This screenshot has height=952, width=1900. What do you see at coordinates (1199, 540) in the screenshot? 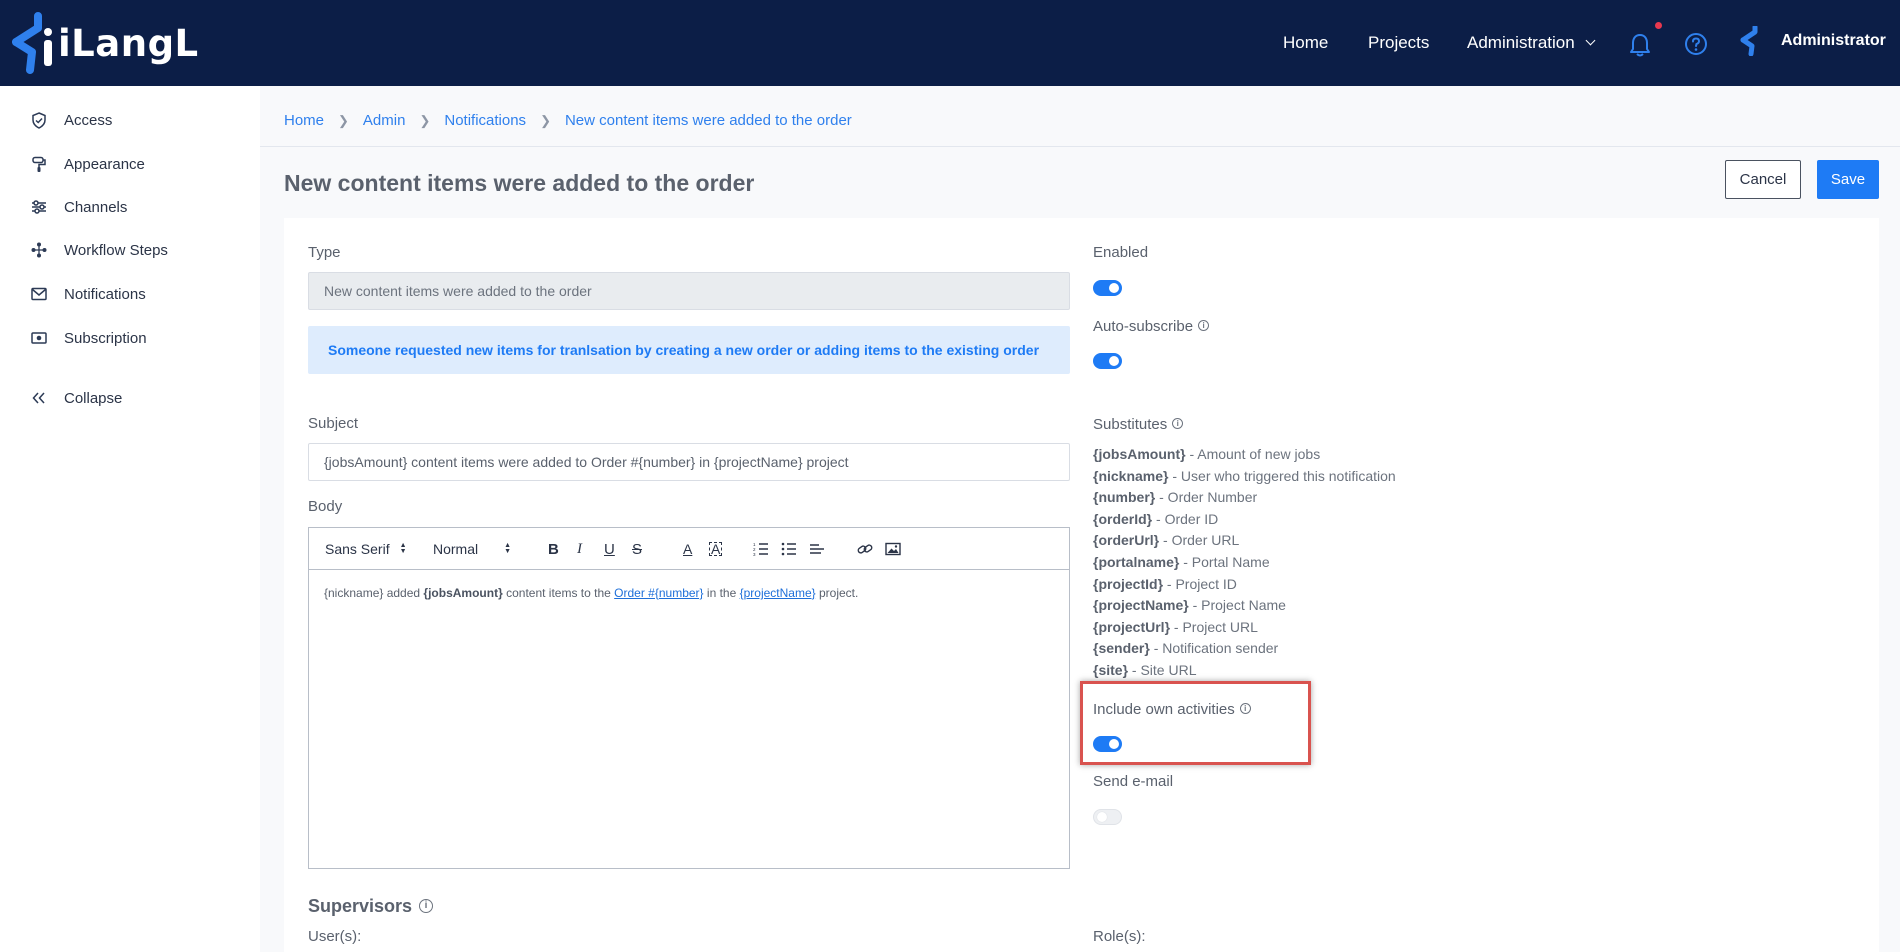
I see `substitute-desc: - Order URL` at bounding box center [1199, 540].